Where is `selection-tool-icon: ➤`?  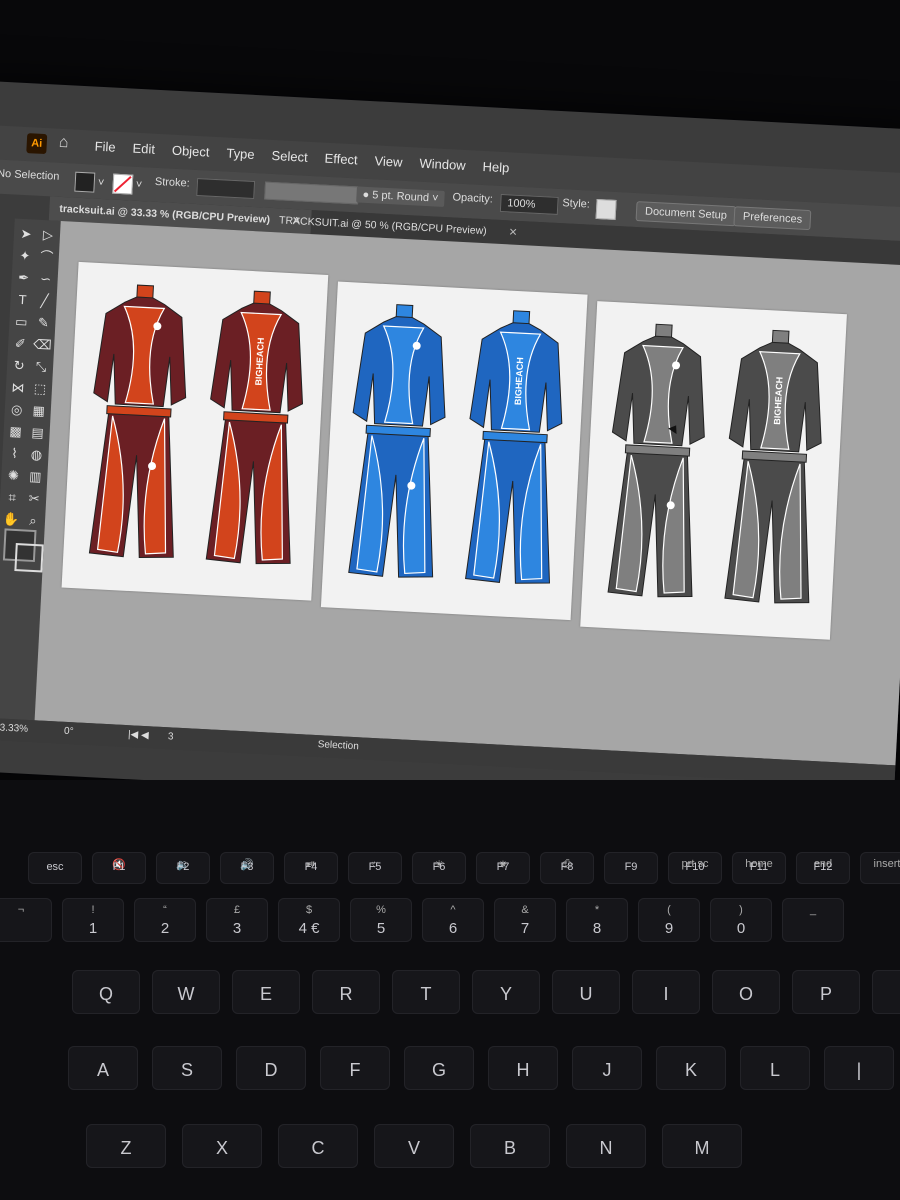 selection-tool-icon: ➤ is located at coordinates (26, 234).